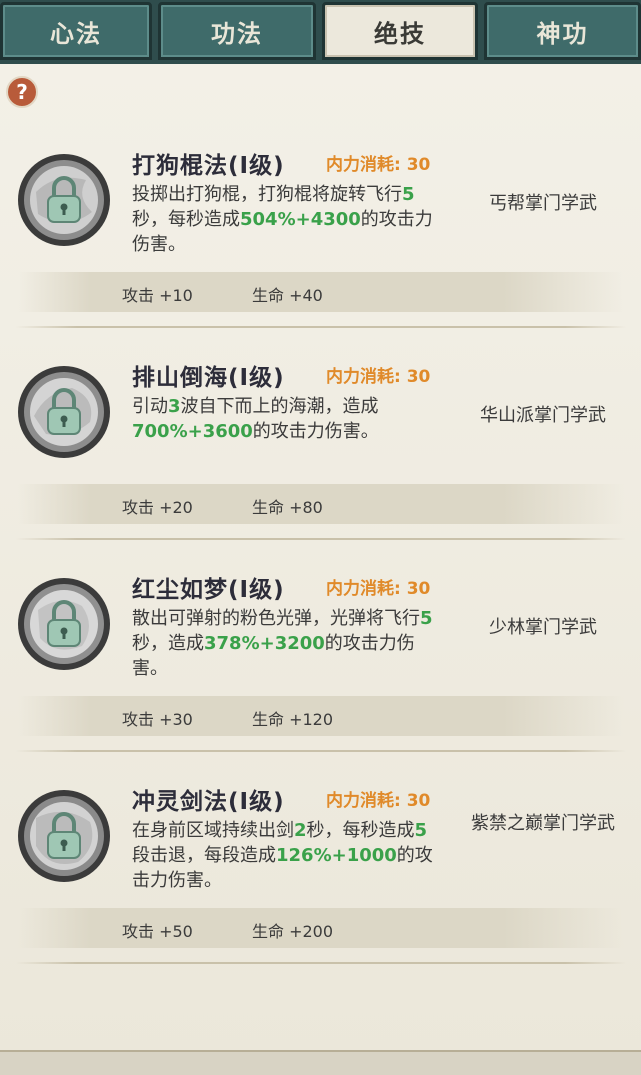 The height and width of the screenshot is (1075, 641). Describe the element at coordinates (264, 643) in the screenshot. I see `highlight-value: 378%+3200` at that location.